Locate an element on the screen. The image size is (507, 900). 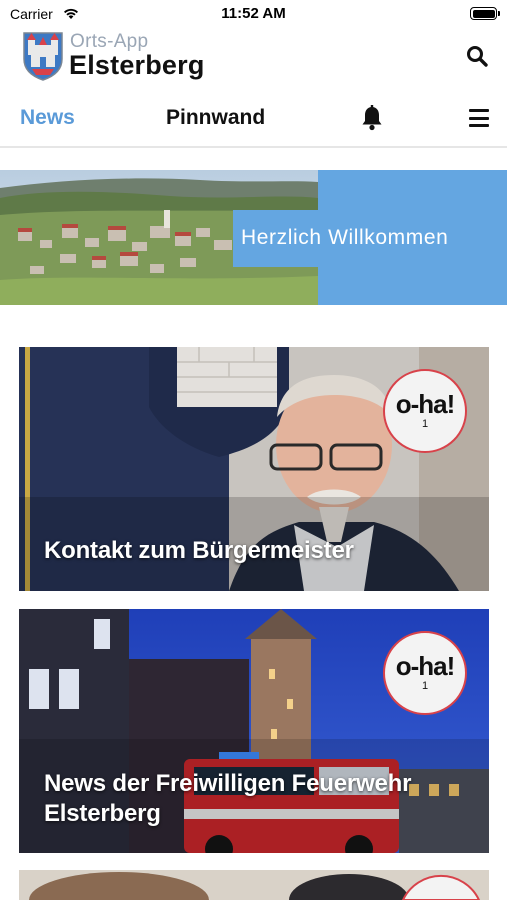
battery-icon is located at coordinates (485, 13).